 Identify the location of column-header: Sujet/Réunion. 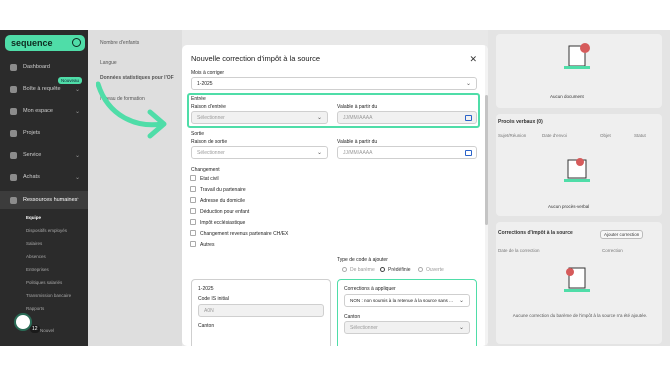
(512, 135).